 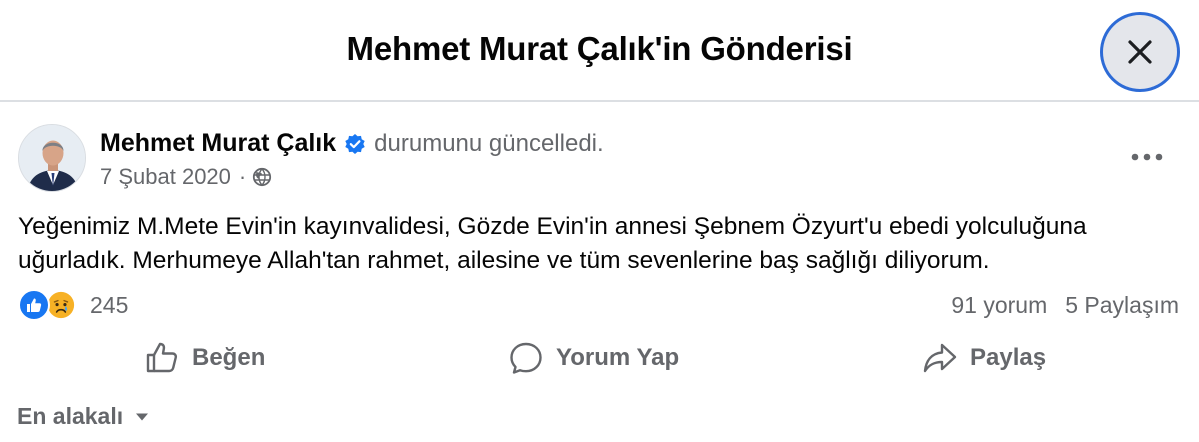 I want to click on verified-badge-icon, so click(x=355, y=143).